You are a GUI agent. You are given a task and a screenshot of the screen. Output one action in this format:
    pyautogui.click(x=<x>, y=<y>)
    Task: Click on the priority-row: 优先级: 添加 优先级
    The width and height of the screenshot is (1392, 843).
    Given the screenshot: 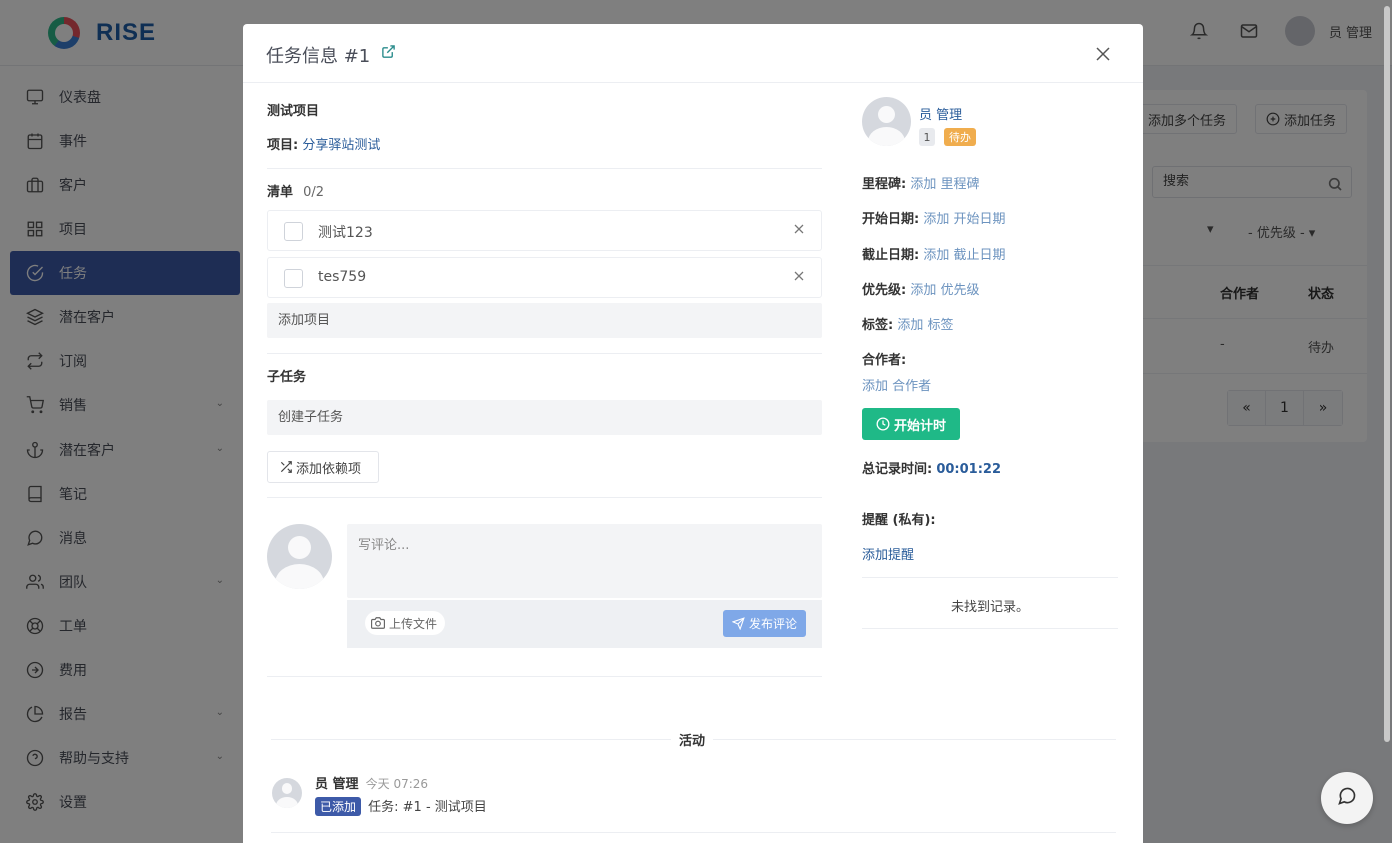 What is the action you would take?
    pyautogui.click(x=920, y=288)
    